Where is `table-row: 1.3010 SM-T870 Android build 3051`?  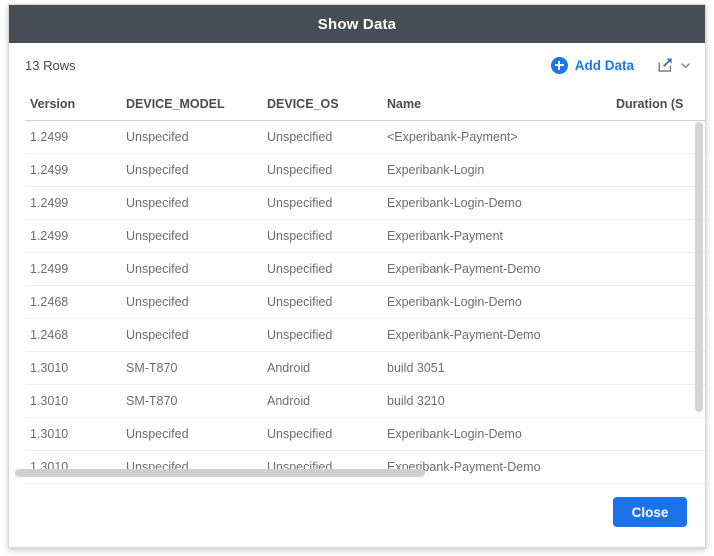
table-row: 1.3010 SM-T870 Android build 3051 is located at coordinates (365, 368).